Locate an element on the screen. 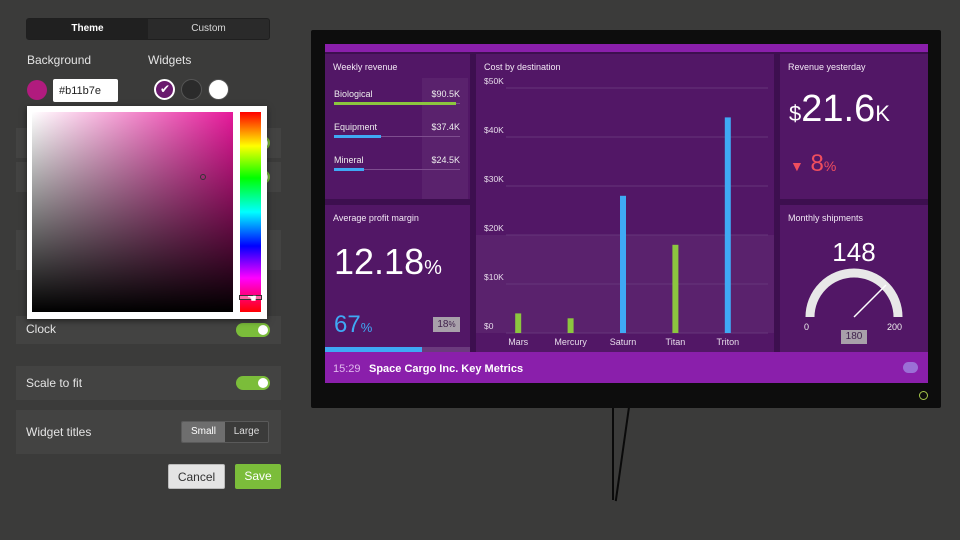 This screenshot has height=540, width=960. bar-mercury is located at coordinates (570, 325).